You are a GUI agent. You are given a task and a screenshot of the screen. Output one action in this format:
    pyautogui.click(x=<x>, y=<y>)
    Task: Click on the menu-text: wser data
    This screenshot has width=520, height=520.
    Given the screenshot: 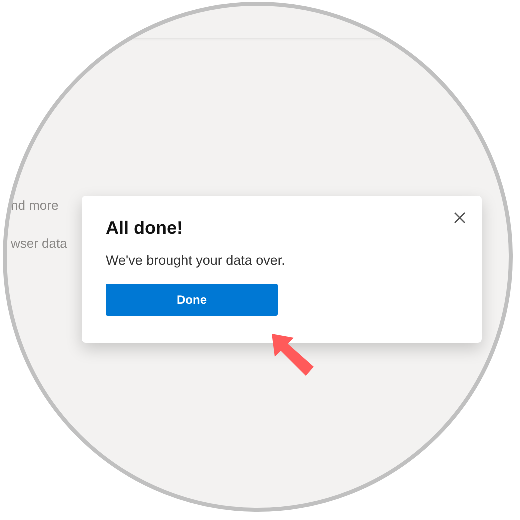 What is the action you would take?
    pyautogui.click(x=39, y=243)
    